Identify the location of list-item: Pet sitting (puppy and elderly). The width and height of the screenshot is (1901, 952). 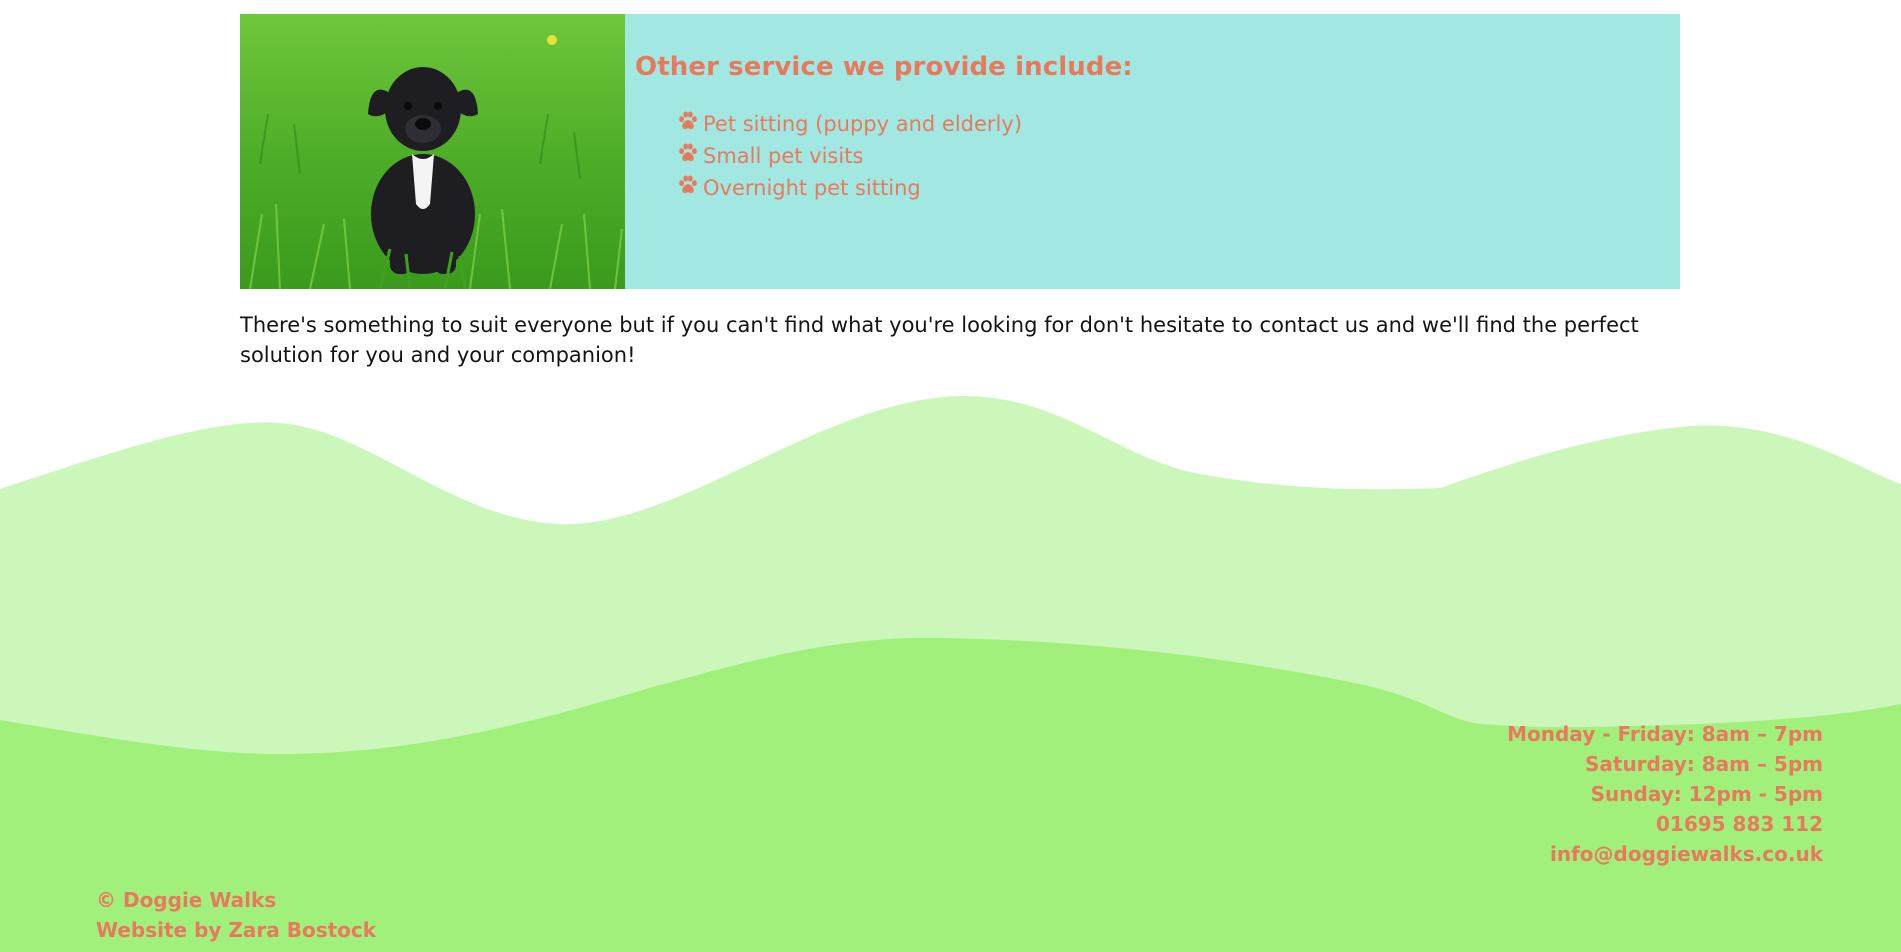
(905, 124).